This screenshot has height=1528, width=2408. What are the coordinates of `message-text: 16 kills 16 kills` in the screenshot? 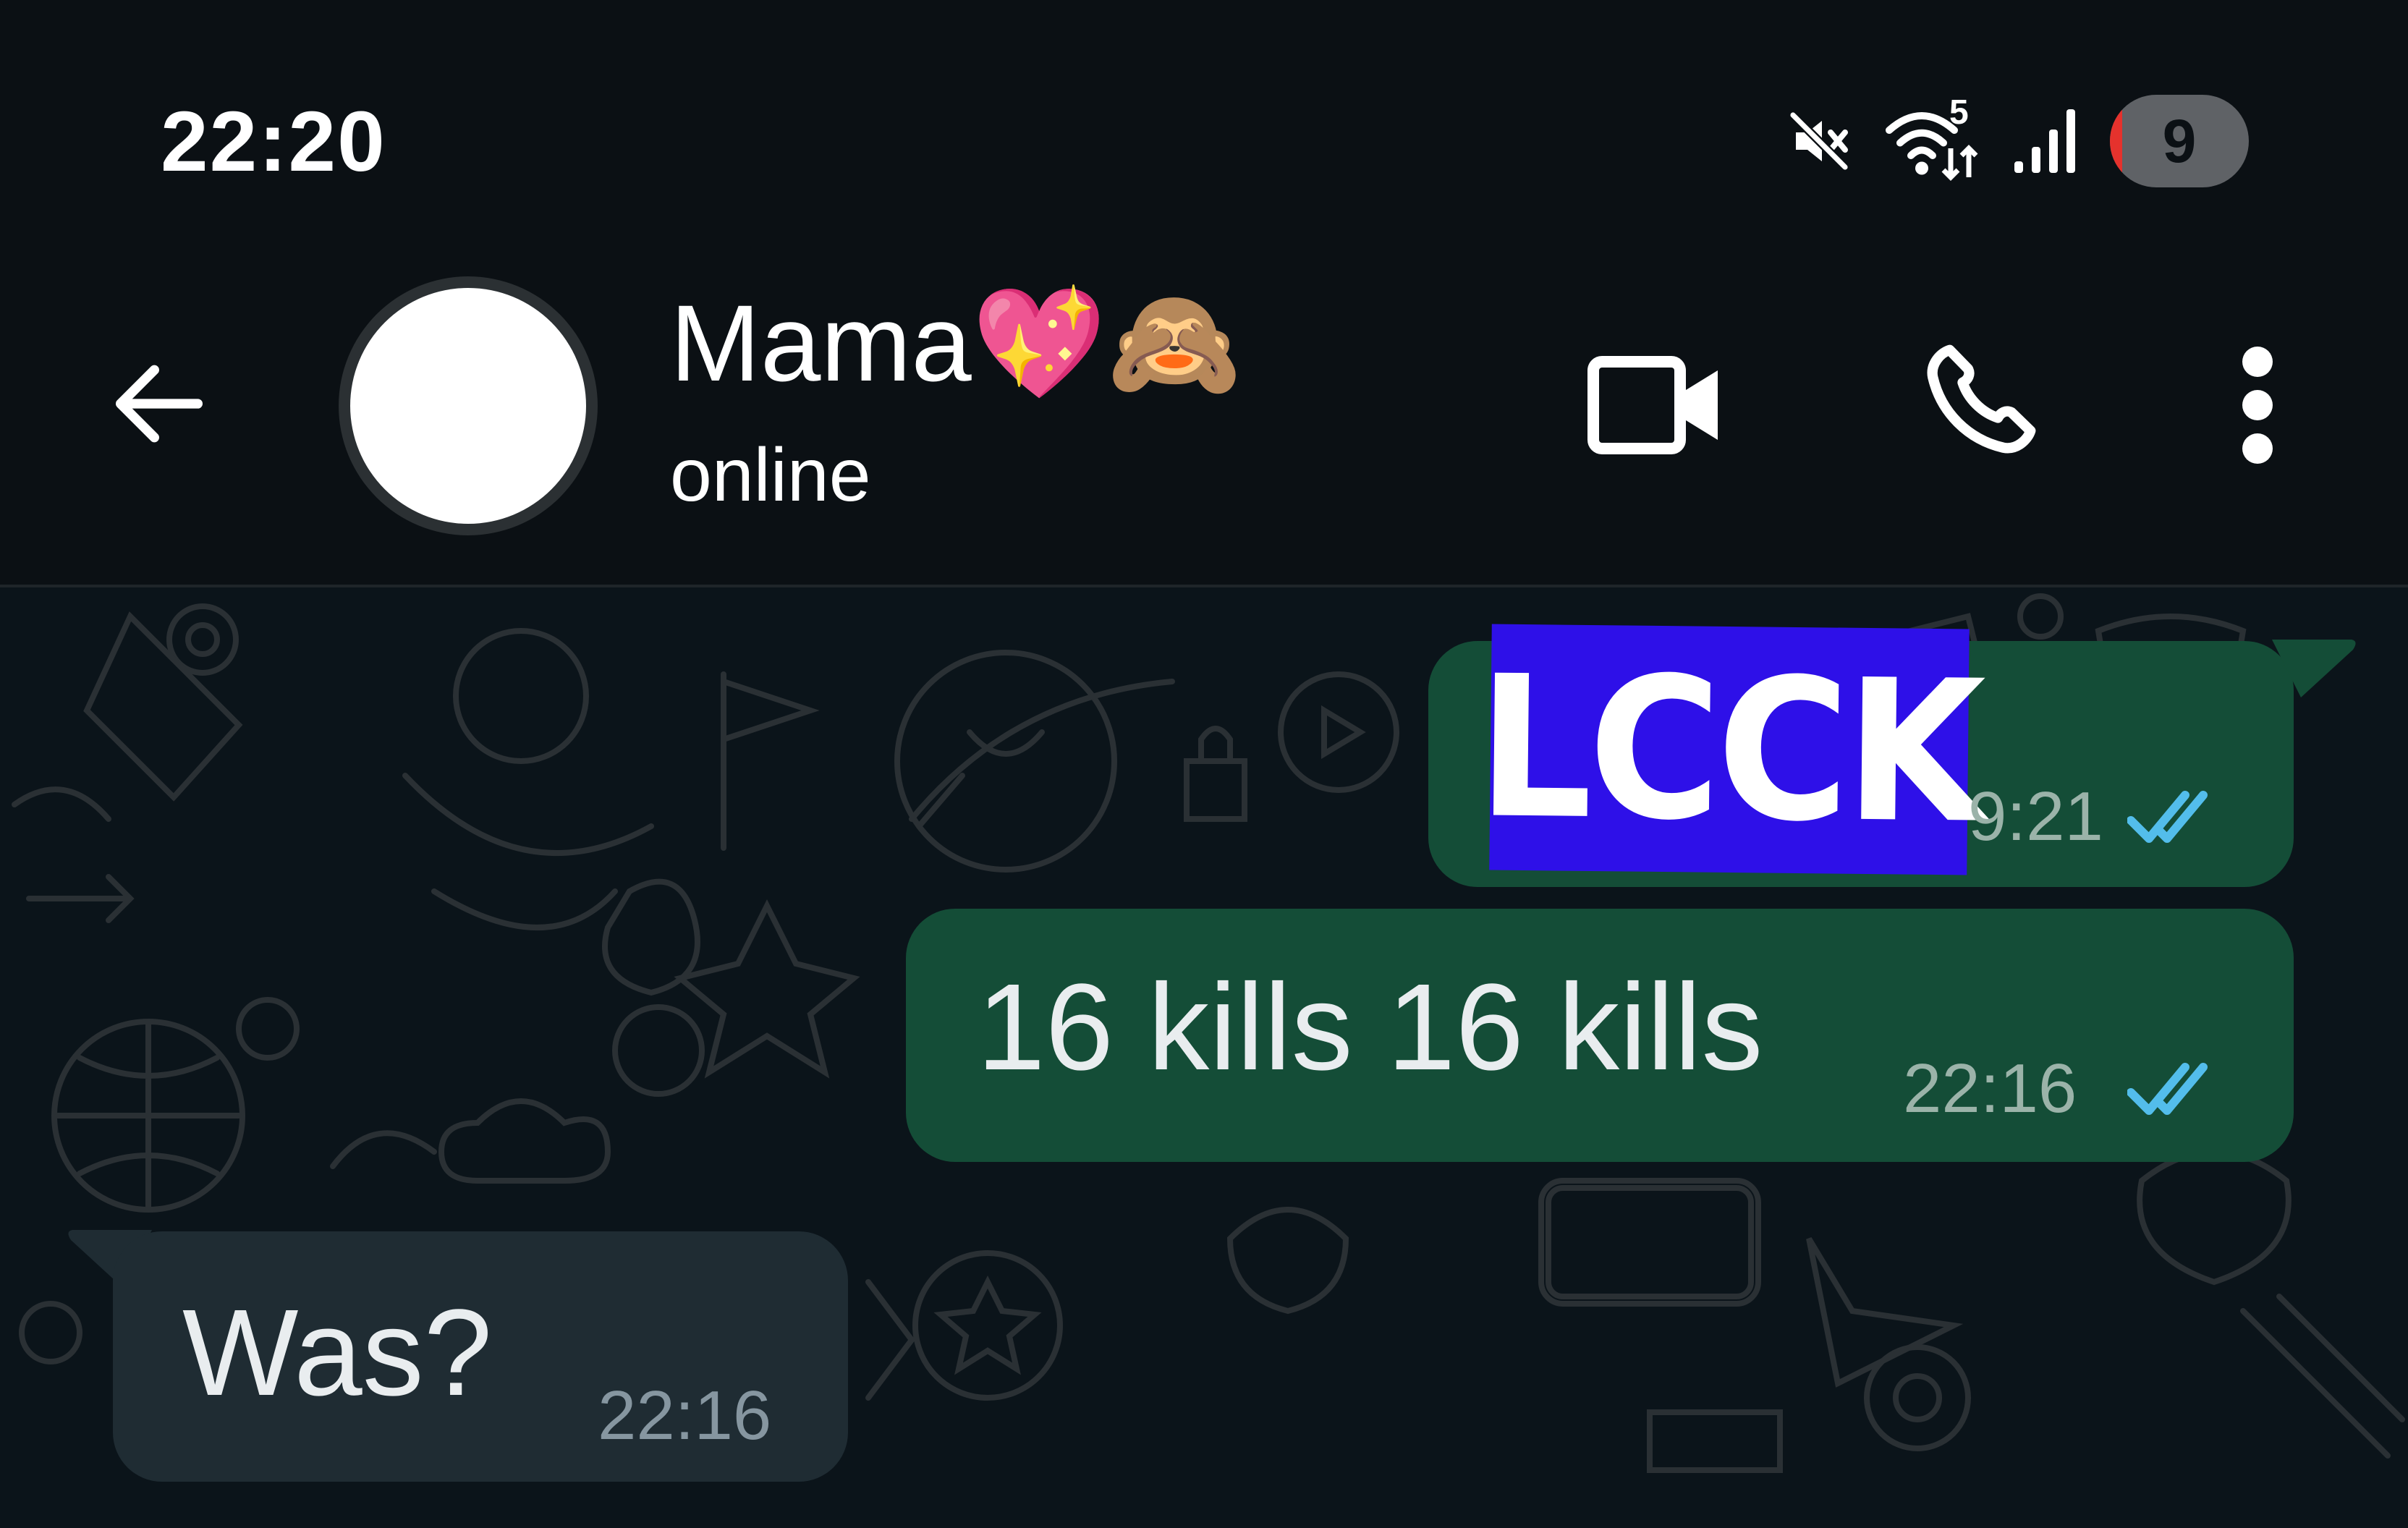 It's located at (1370, 1027).